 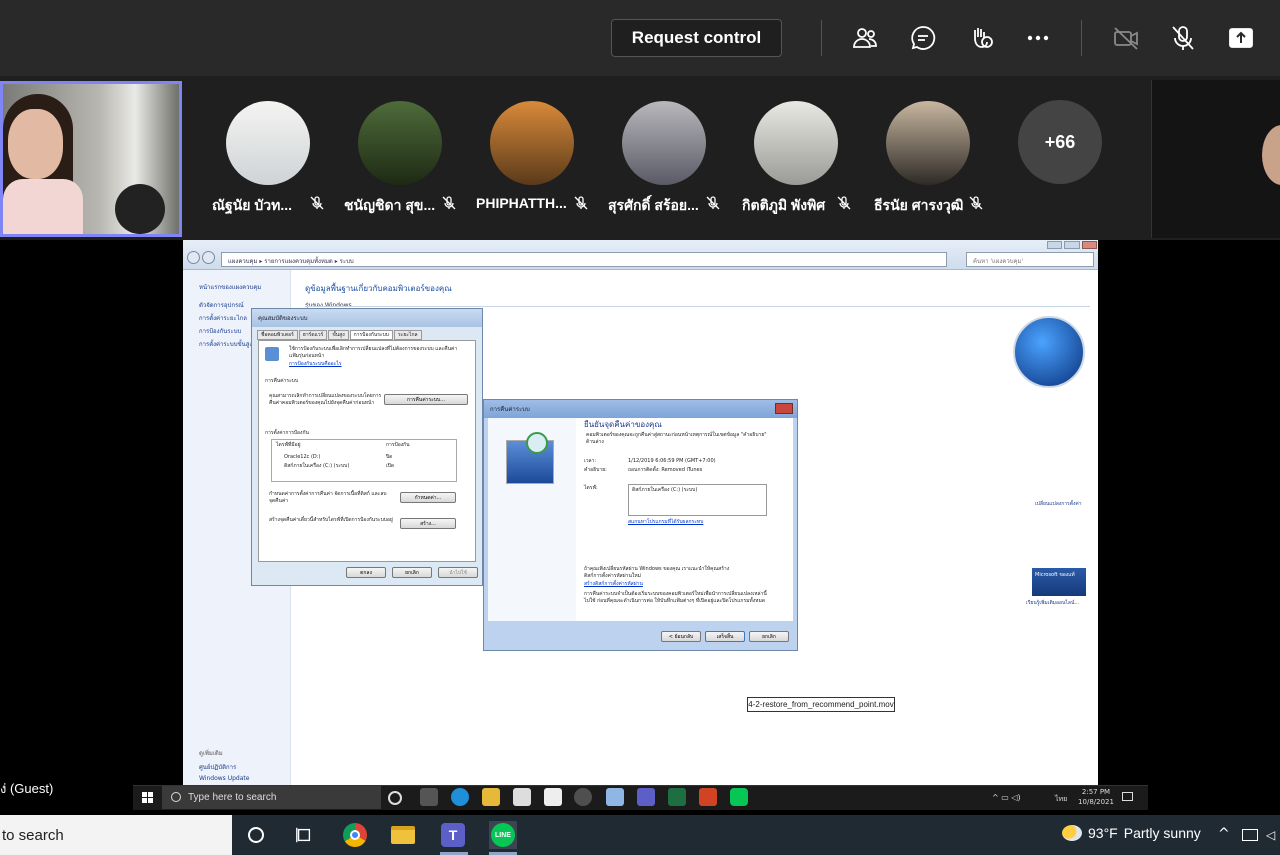 I want to click on edge-icon, so click(x=460, y=797).